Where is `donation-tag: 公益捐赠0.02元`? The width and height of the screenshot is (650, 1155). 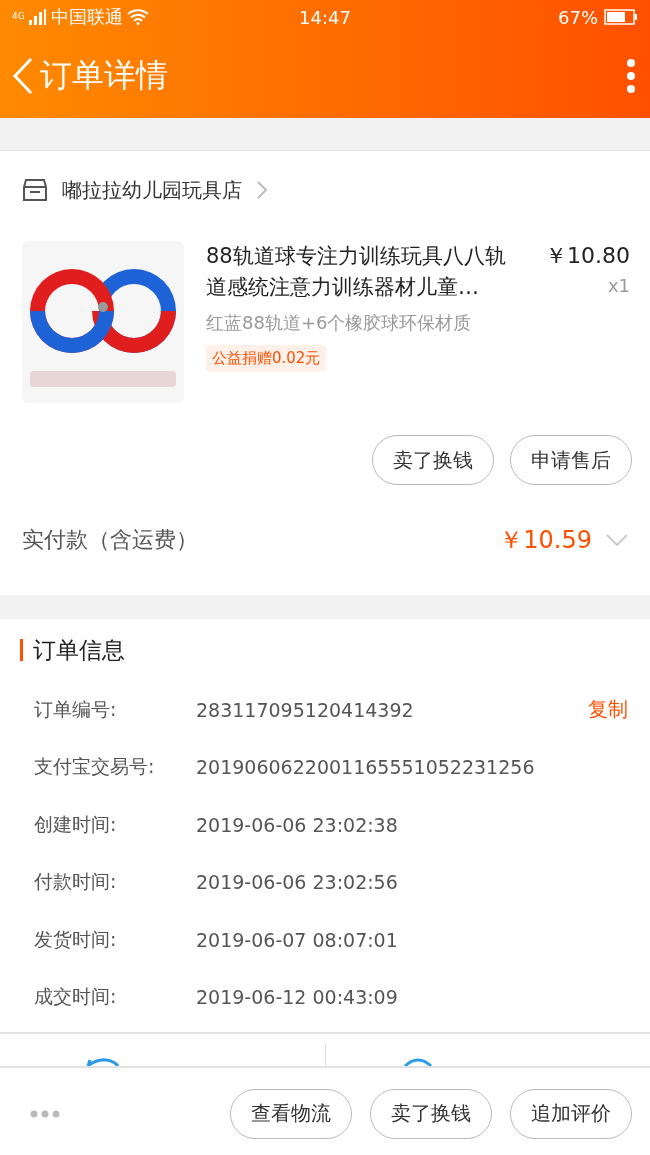
donation-tag: 公益捐赠0.02元 is located at coordinates (266, 358).